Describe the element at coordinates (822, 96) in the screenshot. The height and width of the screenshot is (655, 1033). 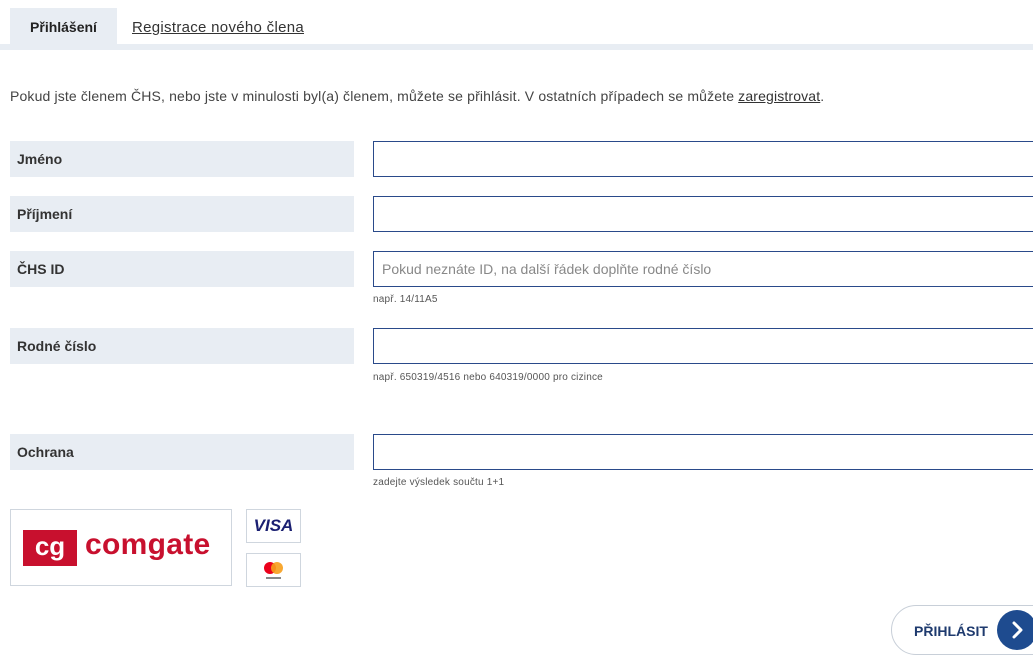
I see `intro-end: .` at that location.